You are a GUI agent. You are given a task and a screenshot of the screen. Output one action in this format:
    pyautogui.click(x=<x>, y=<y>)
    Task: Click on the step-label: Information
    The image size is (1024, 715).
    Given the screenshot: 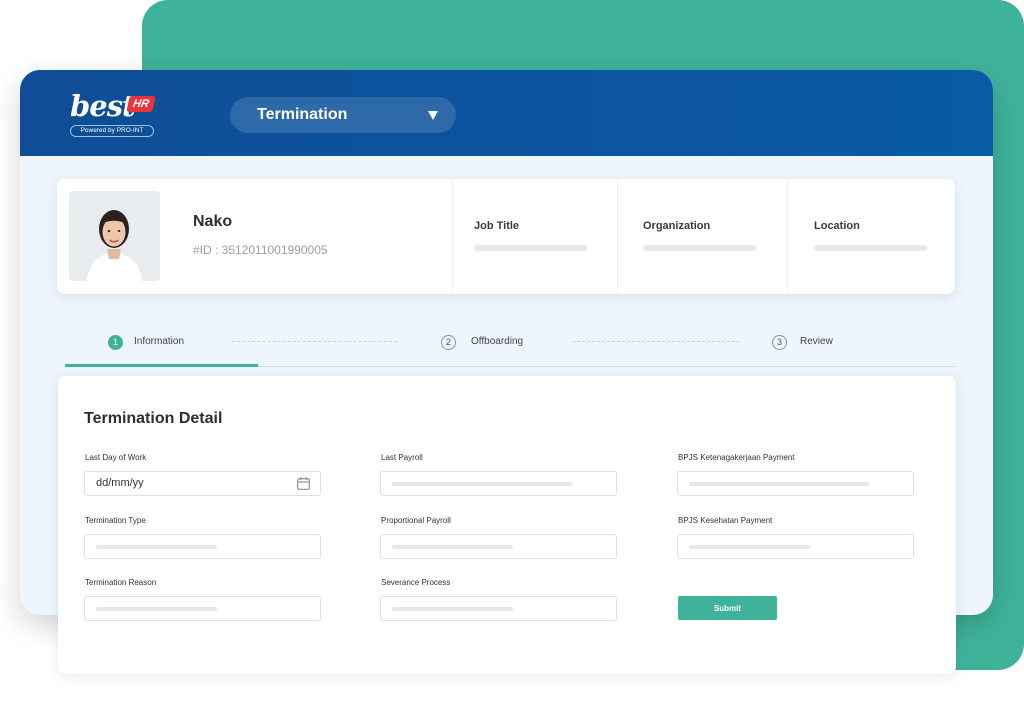 What is the action you would take?
    pyautogui.click(x=159, y=341)
    